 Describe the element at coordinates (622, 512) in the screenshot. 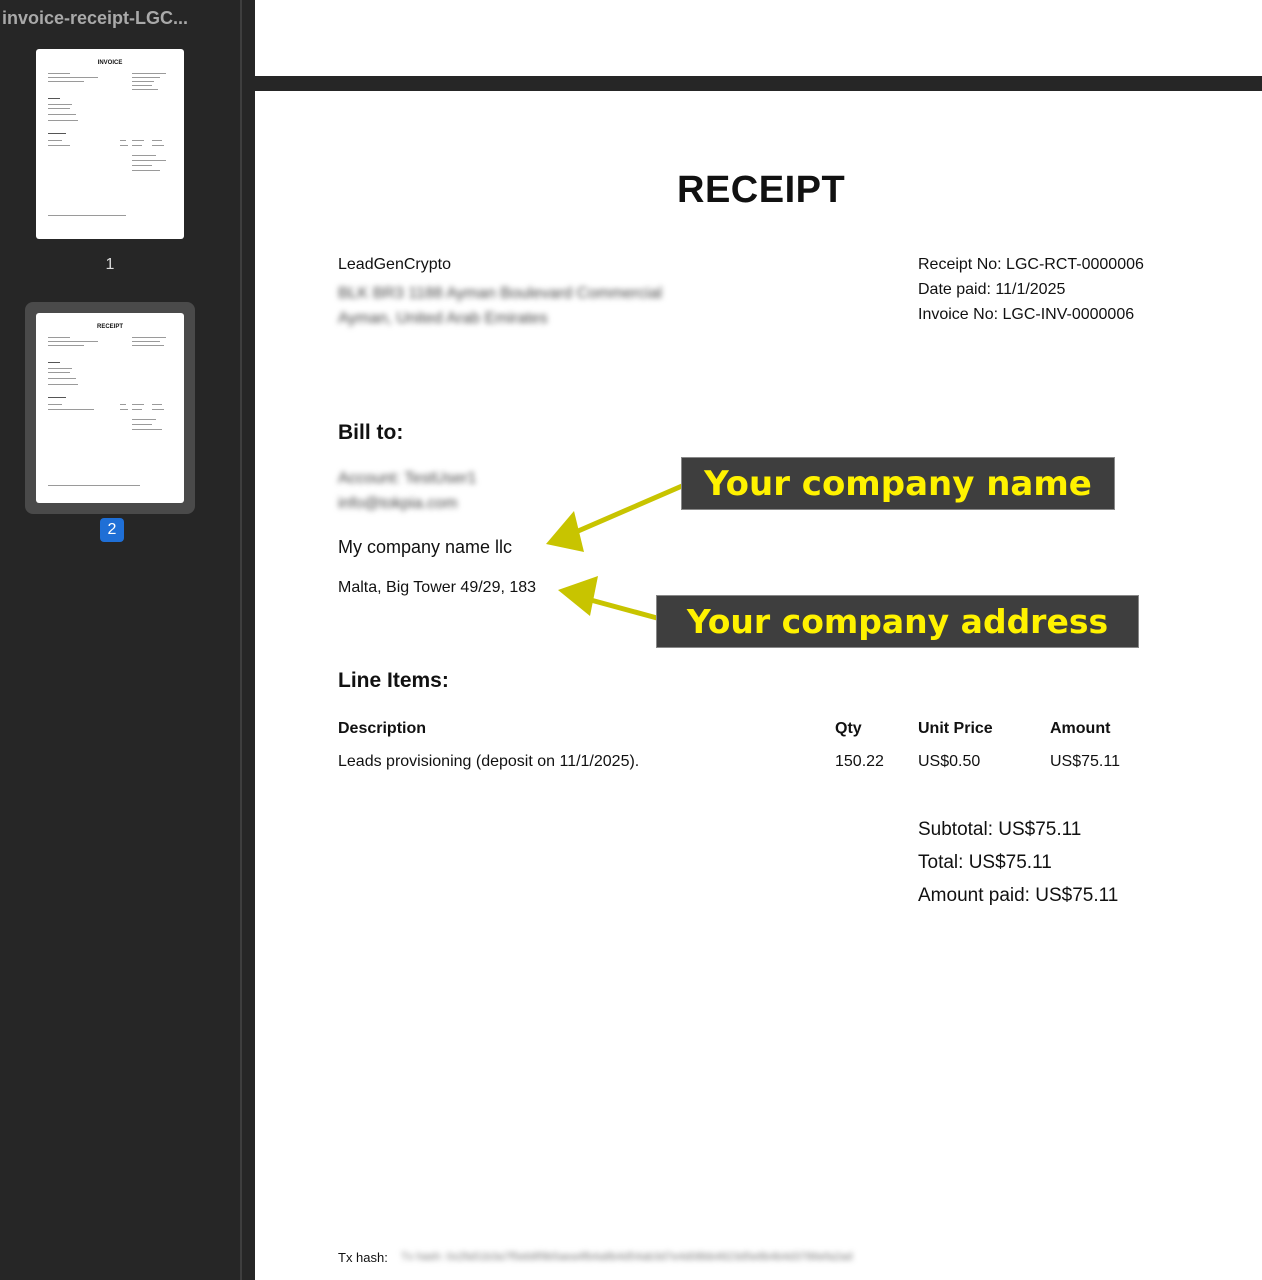

I see `arrow-to-company-name` at that location.